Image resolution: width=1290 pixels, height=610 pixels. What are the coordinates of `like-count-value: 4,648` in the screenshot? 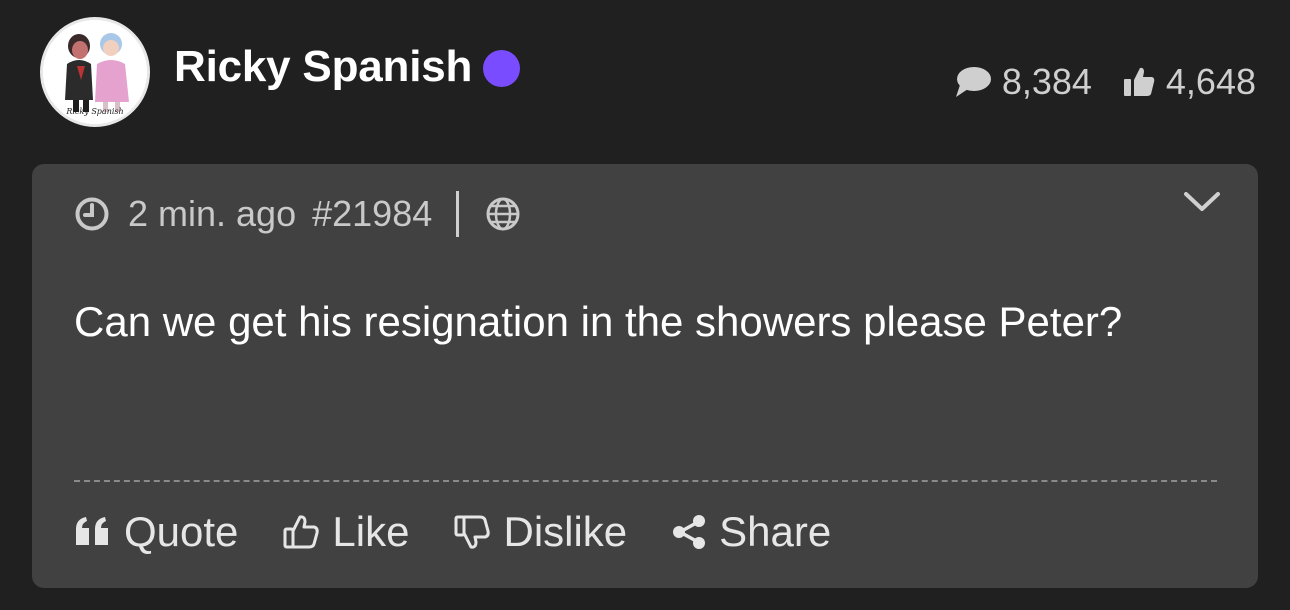 It's located at (1210, 81).